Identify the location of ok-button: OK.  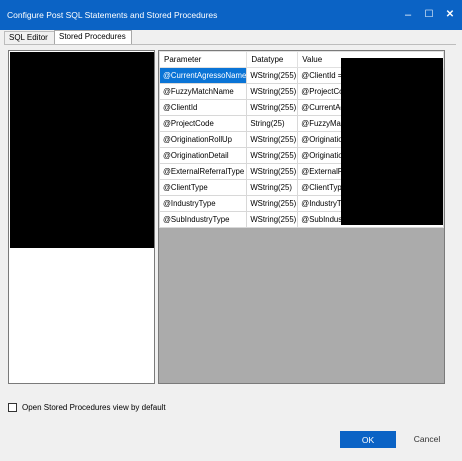
(368, 439).